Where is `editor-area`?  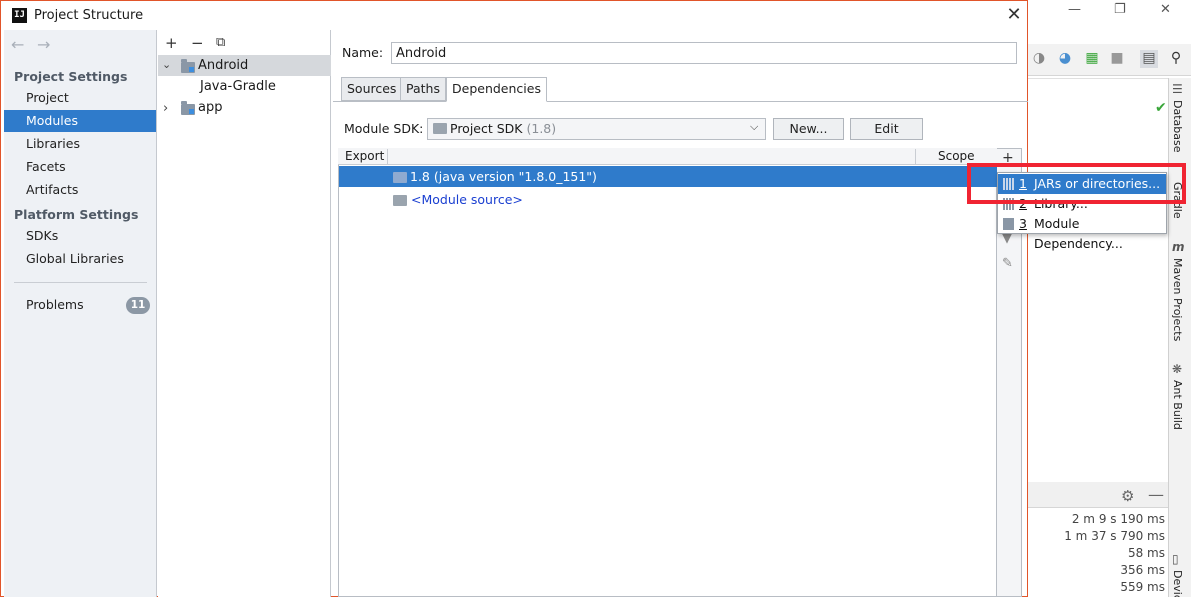
editor-area is located at coordinates (1098, 279).